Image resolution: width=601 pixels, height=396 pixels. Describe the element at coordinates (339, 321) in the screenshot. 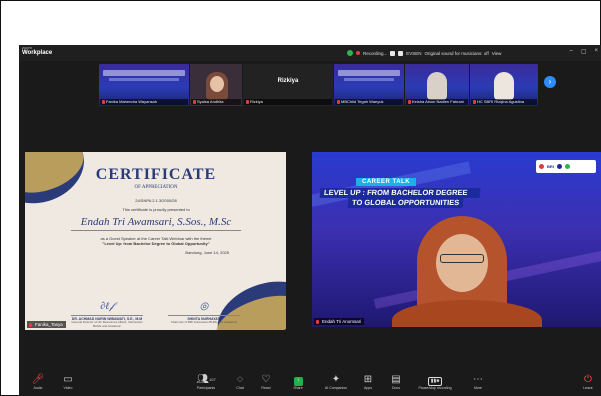

I see `participant-name: Endah Tri Anomsari` at that location.